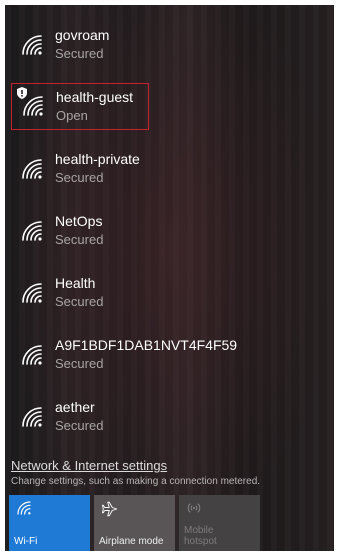  I want to click on hotspot-label-line2: hotspot, so click(200, 541).